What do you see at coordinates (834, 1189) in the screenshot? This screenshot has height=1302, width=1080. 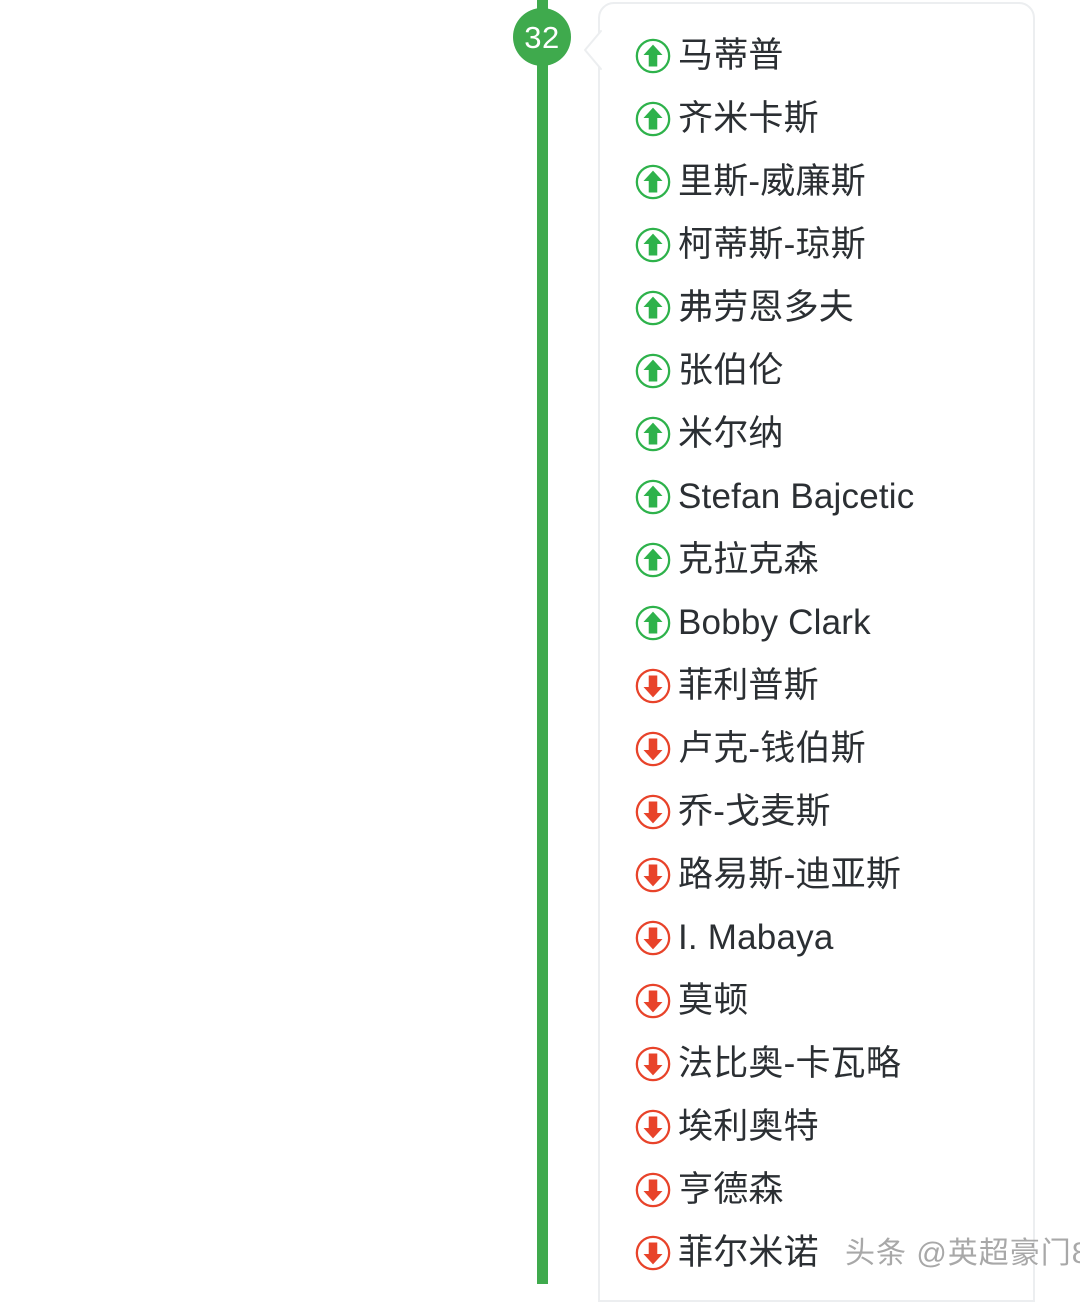 I see `substitution-row: 亨德森` at bounding box center [834, 1189].